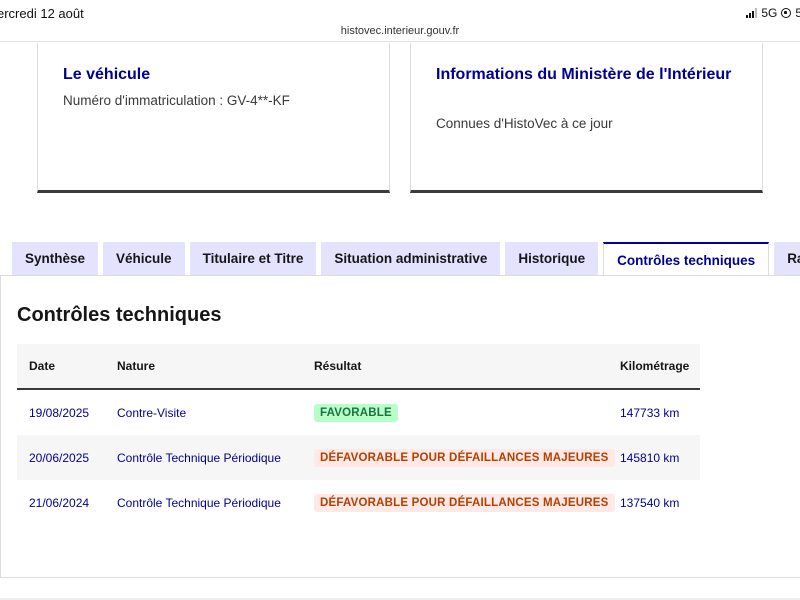 The height and width of the screenshot is (600, 800). I want to click on network-label: 5G, so click(769, 13).